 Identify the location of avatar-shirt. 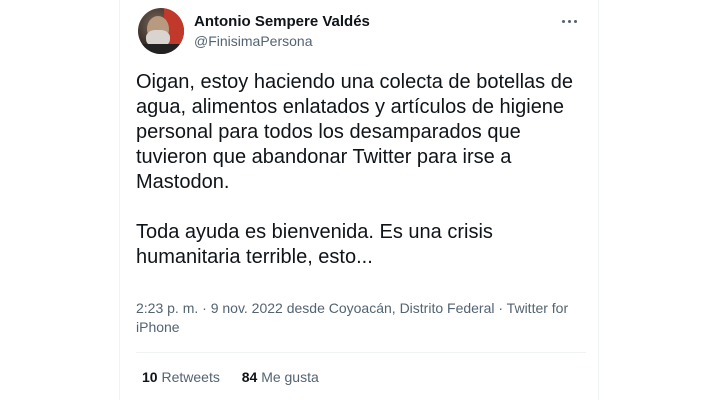
(161, 49).